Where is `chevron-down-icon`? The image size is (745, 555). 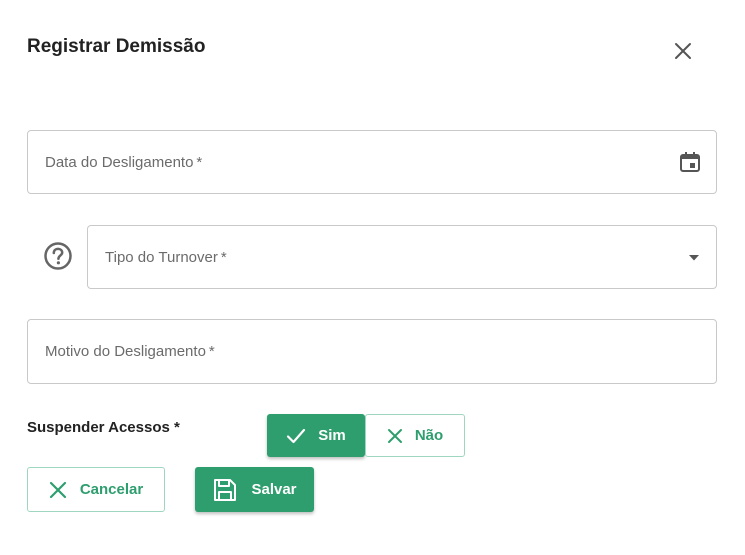
chevron-down-icon is located at coordinates (694, 258).